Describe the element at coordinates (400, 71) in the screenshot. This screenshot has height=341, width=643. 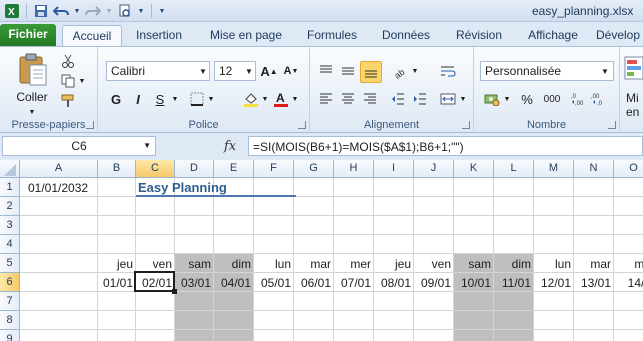
I see `orientation-icon: ab` at that location.